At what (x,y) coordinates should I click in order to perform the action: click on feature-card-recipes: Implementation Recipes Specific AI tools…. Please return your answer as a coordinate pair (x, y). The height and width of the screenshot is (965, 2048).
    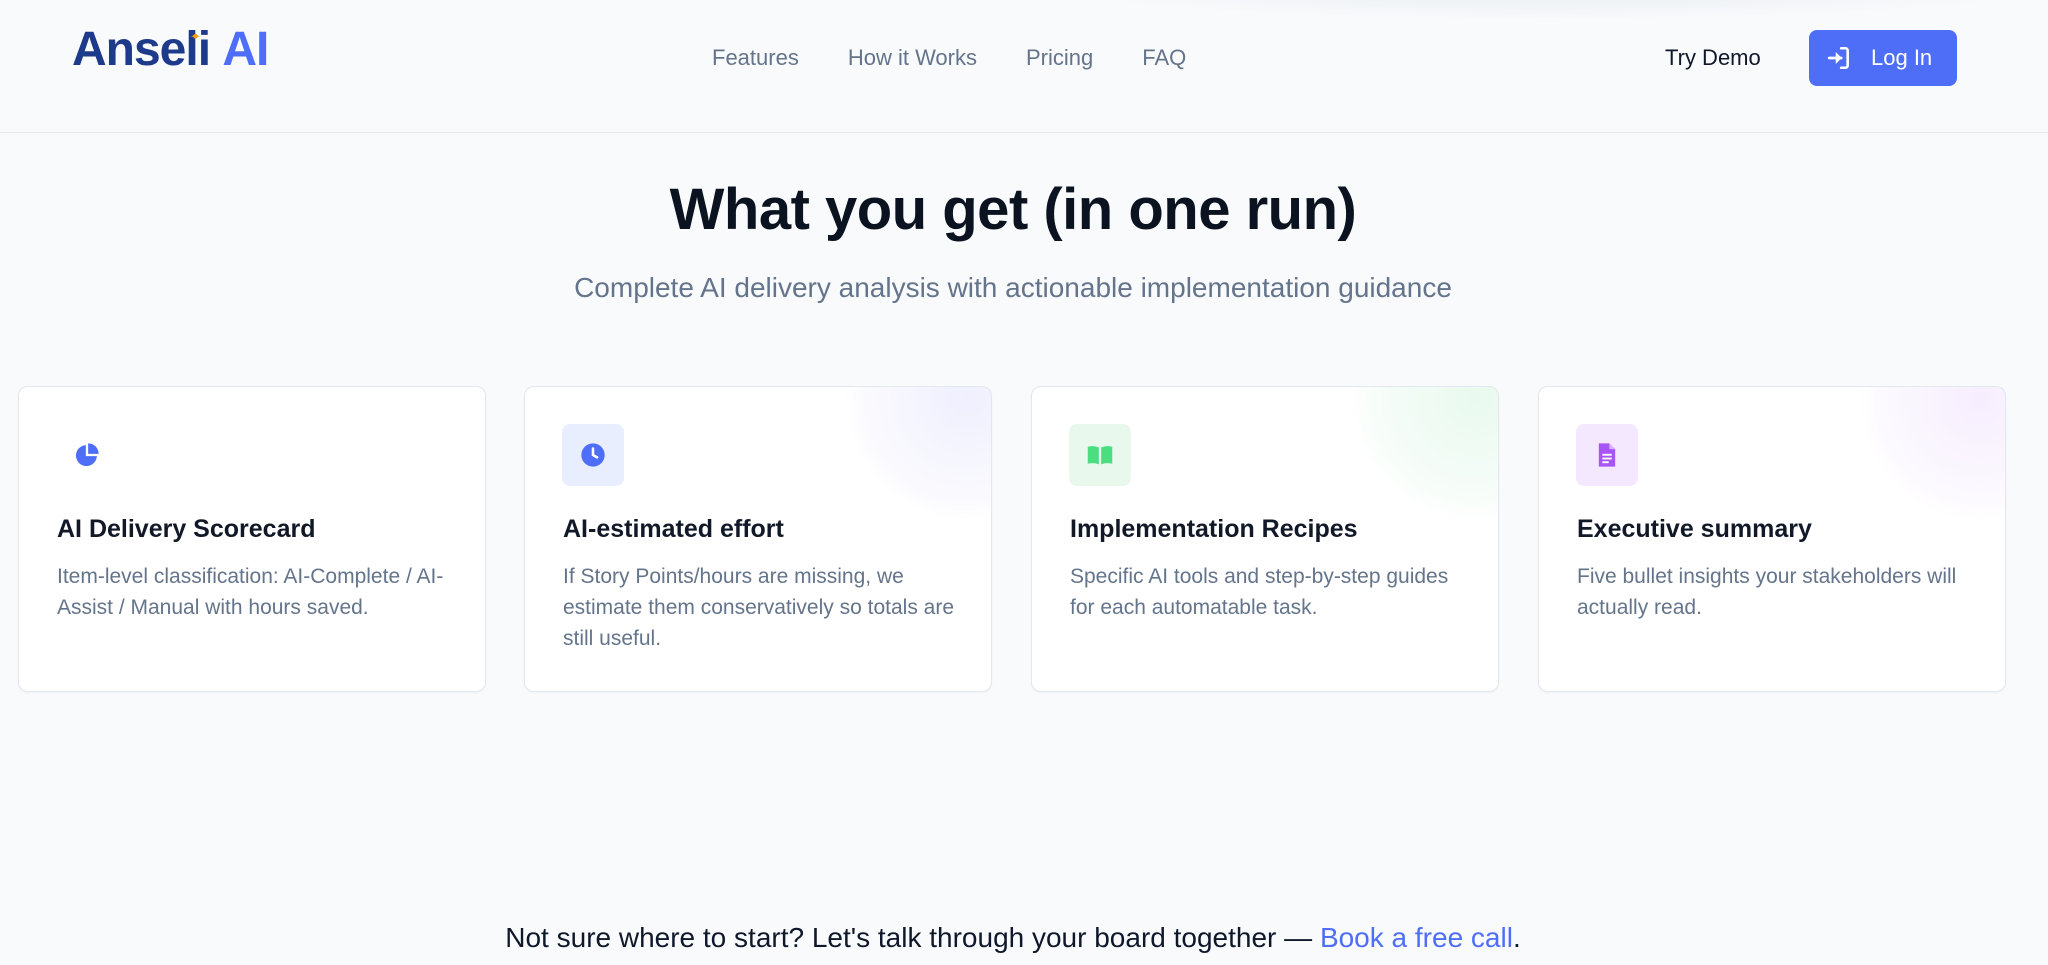
    Looking at the image, I should click on (1265, 539).